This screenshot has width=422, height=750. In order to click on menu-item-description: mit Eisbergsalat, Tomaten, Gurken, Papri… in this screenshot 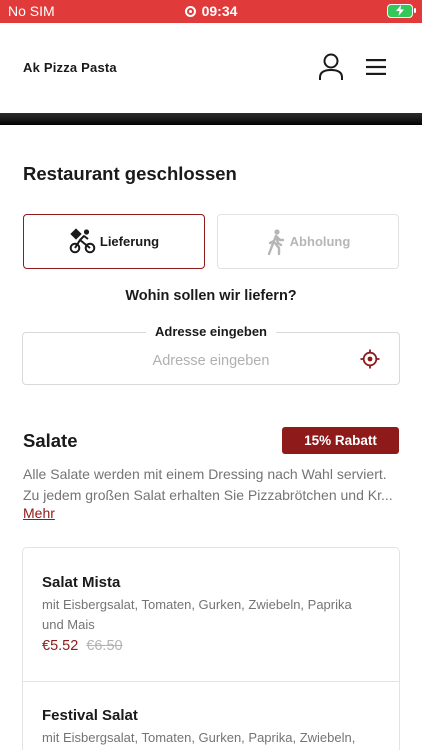, I will do `click(199, 737)`.